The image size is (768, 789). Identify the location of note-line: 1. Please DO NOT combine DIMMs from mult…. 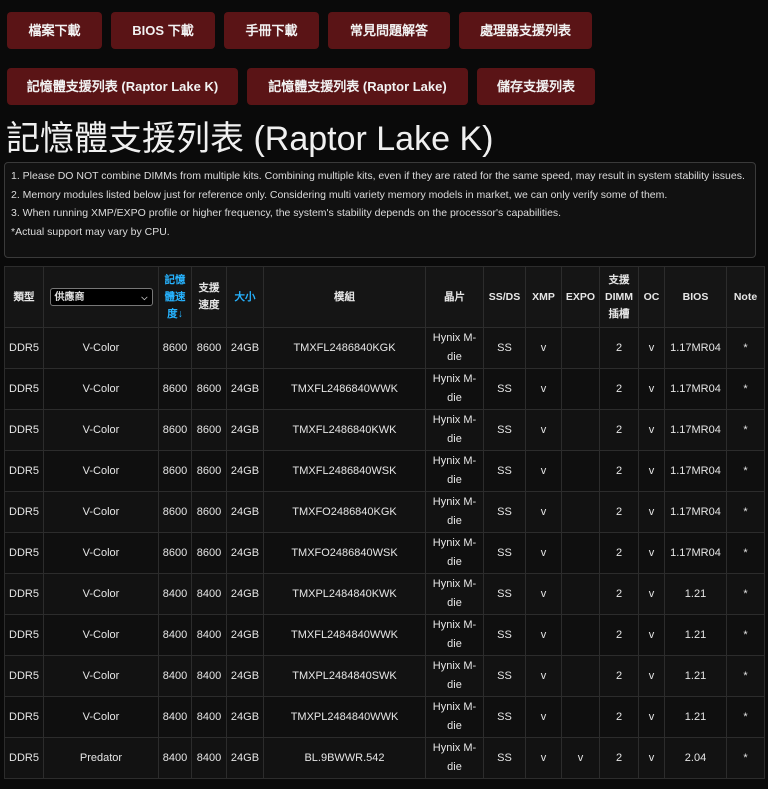
(378, 176).